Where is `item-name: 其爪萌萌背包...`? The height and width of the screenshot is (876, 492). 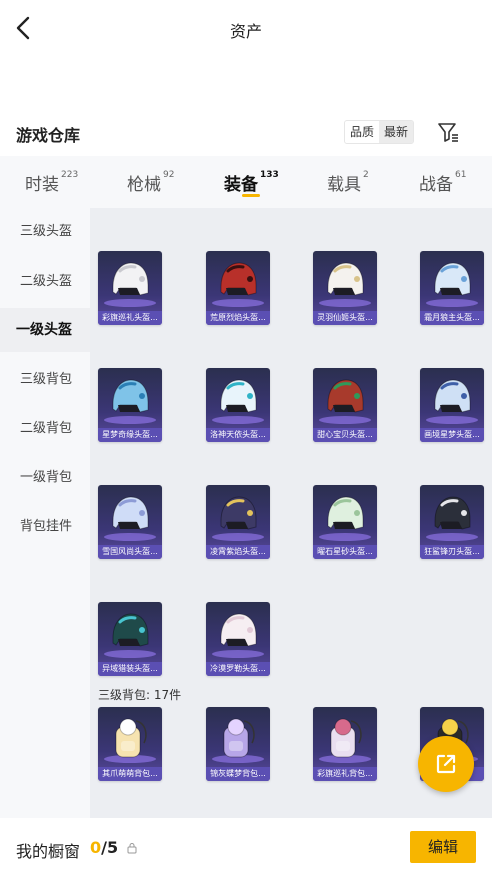 item-name: 其爪萌萌背包... is located at coordinates (130, 774).